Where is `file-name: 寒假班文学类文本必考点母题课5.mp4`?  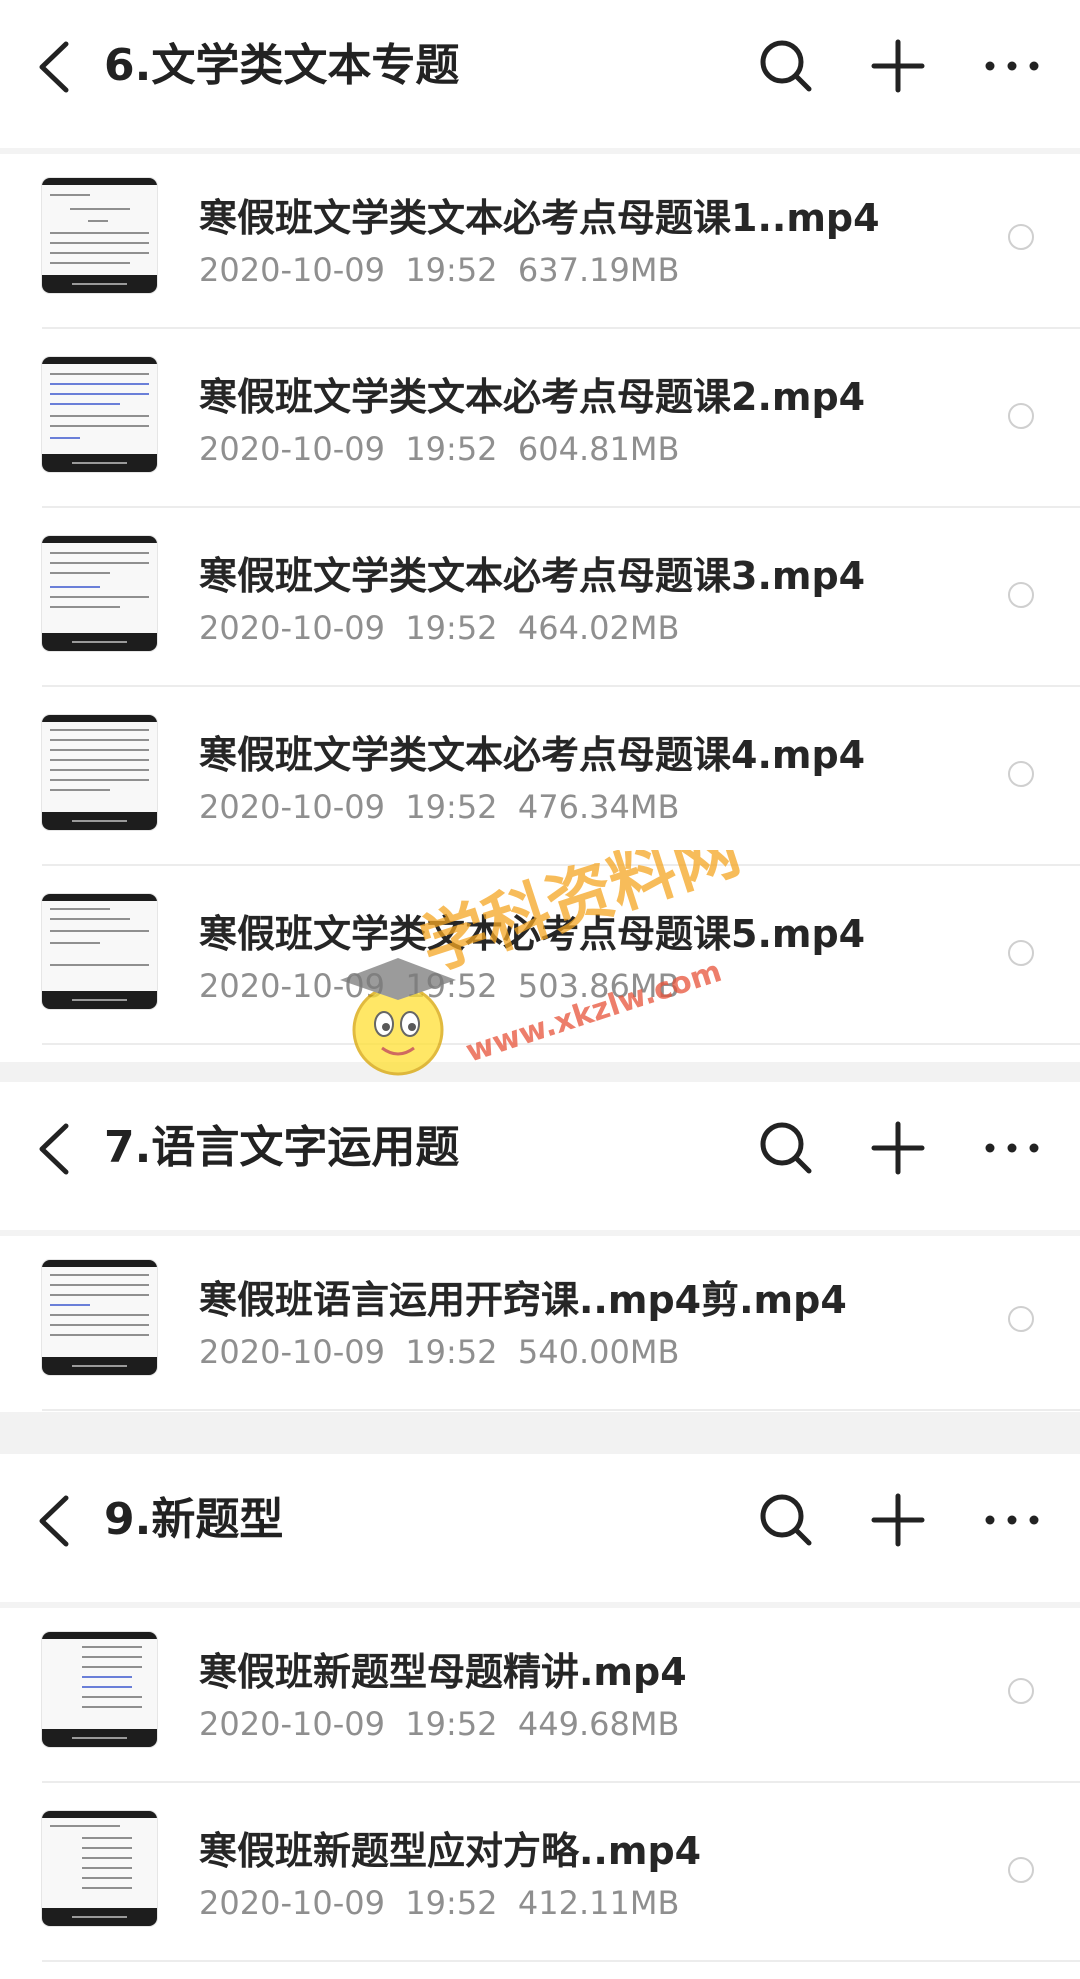
file-name: 寒假班文学类文本必考点母题课5.mp4 is located at coordinates (532, 934).